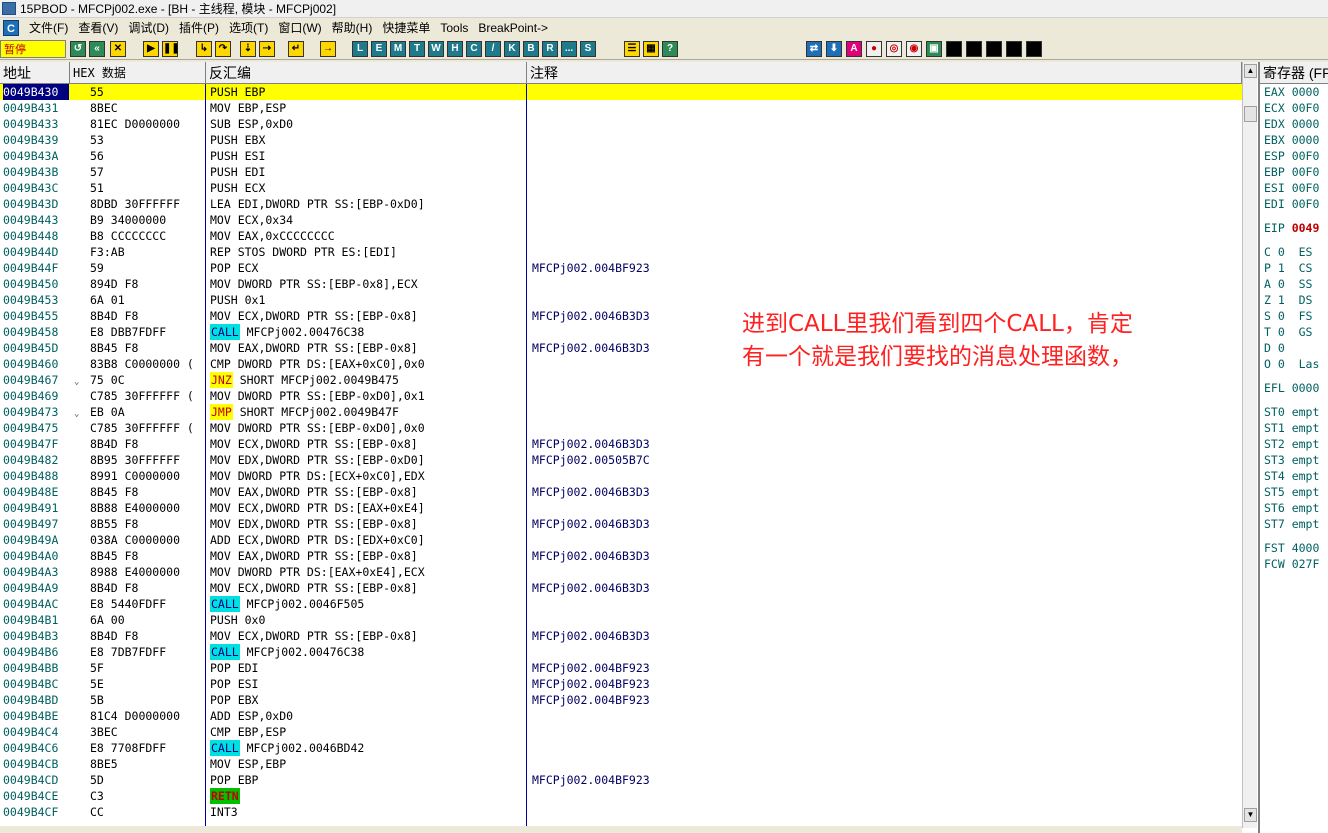 The height and width of the screenshot is (833, 1328). What do you see at coordinates (98, 28) in the screenshot?
I see `menu-item-1: 查看(V)` at bounding box center [98, 28].